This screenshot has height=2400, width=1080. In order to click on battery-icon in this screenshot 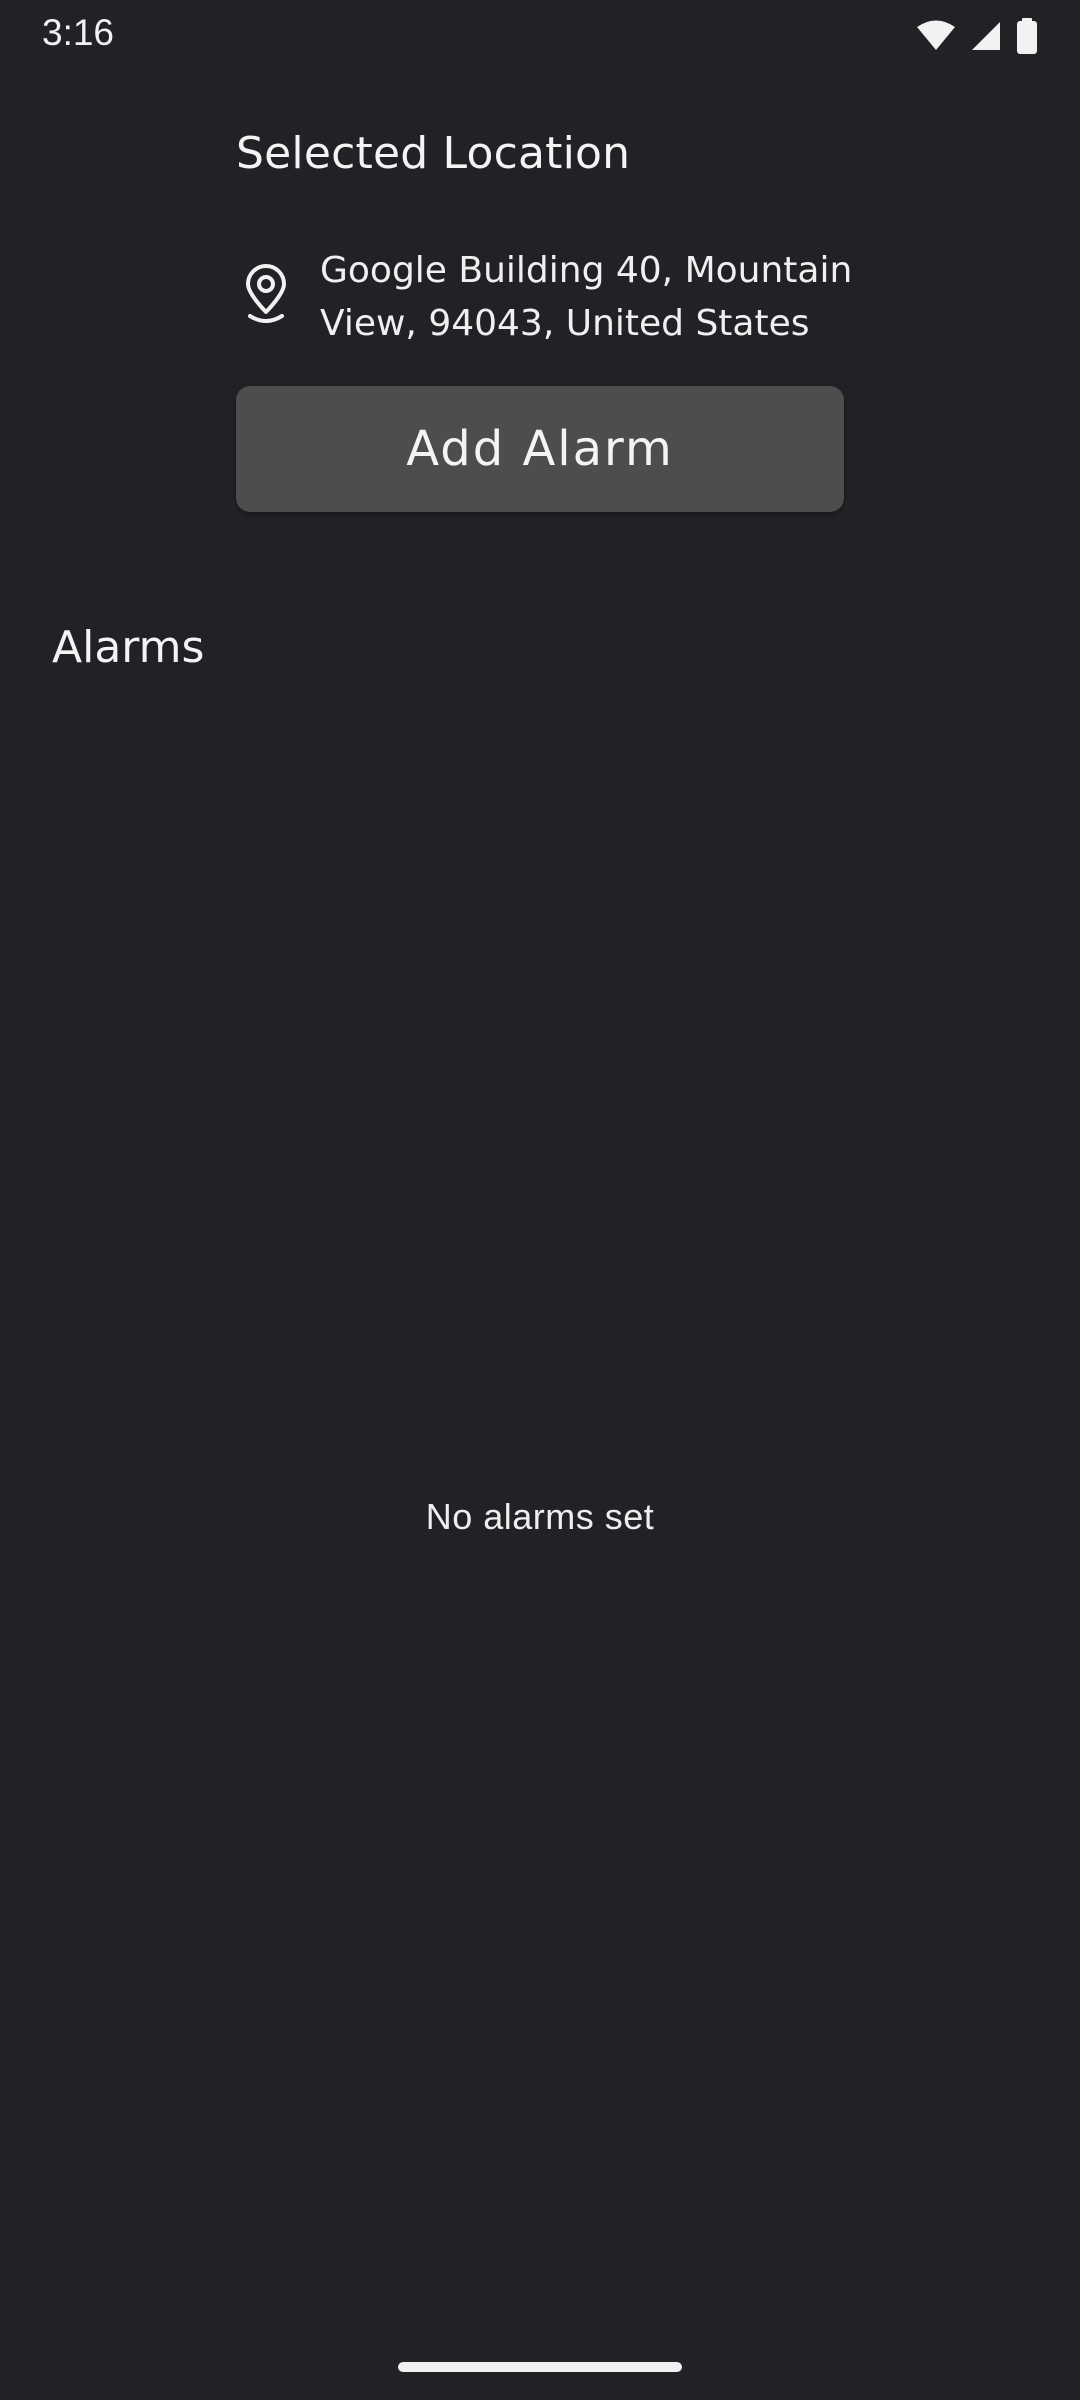, I will do `click(1027, 36)`.